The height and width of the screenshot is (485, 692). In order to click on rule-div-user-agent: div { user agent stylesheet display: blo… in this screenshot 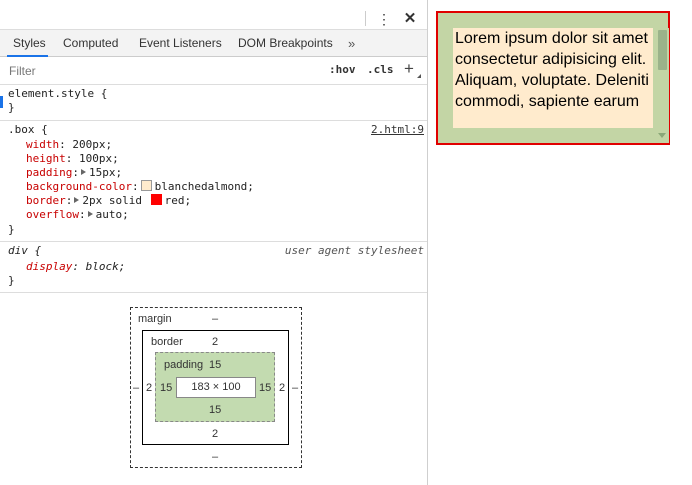, I will do `click(213, 267)`.